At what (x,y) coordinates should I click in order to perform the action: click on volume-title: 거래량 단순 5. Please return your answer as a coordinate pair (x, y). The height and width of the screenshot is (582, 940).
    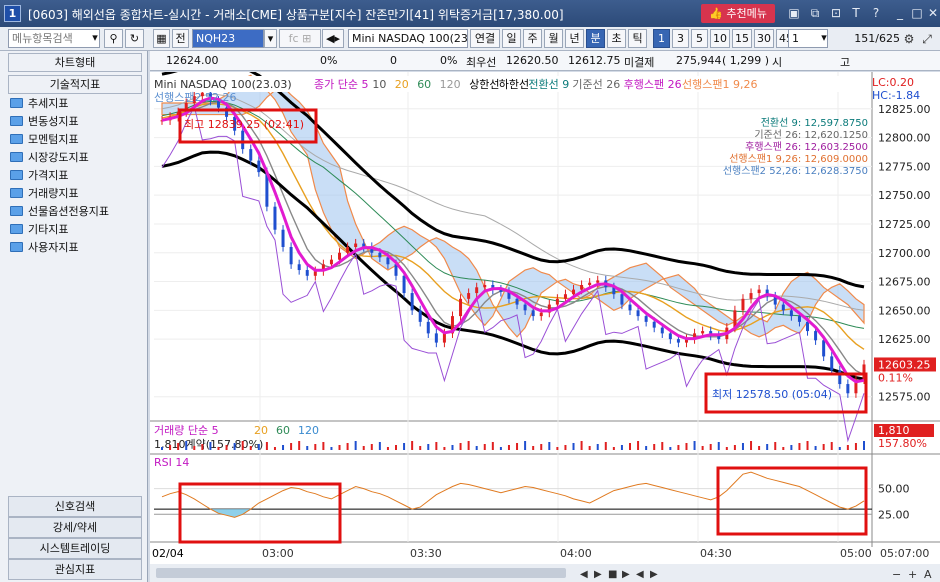
    Looking at the image, I should click on (186, 430).